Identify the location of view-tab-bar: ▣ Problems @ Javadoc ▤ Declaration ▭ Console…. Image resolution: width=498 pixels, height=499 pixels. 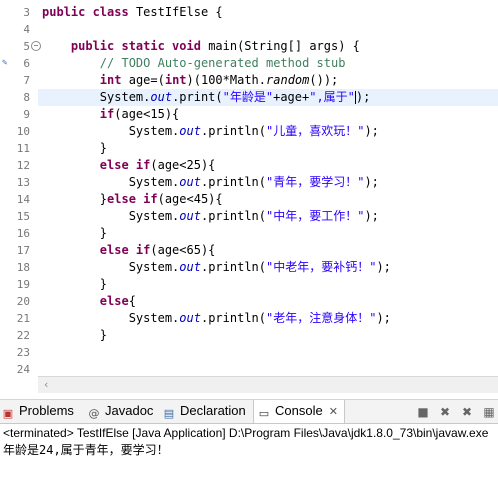
(249, 411).